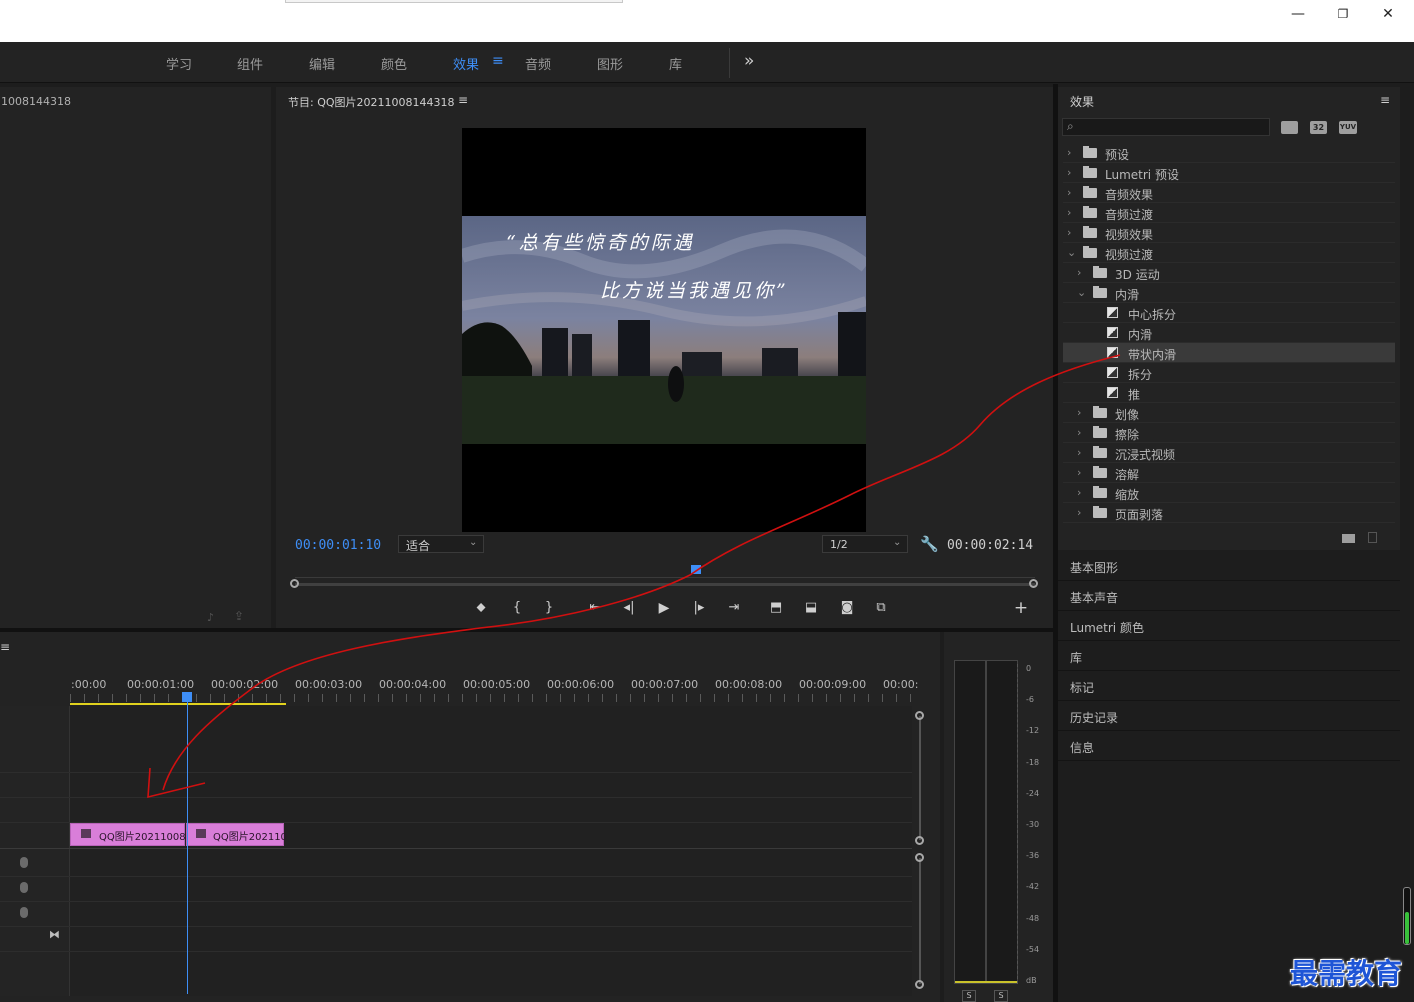  Describe the element at coordinates (294, 583) in the screenshot. I see `zoom-handle-left` at that location.